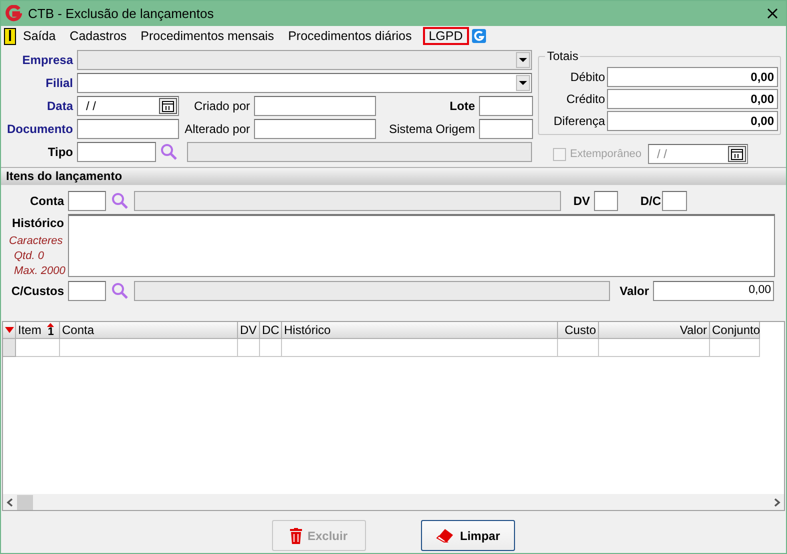 The image size is (787, 554). I want to click on door-icon, so click(10, 36).